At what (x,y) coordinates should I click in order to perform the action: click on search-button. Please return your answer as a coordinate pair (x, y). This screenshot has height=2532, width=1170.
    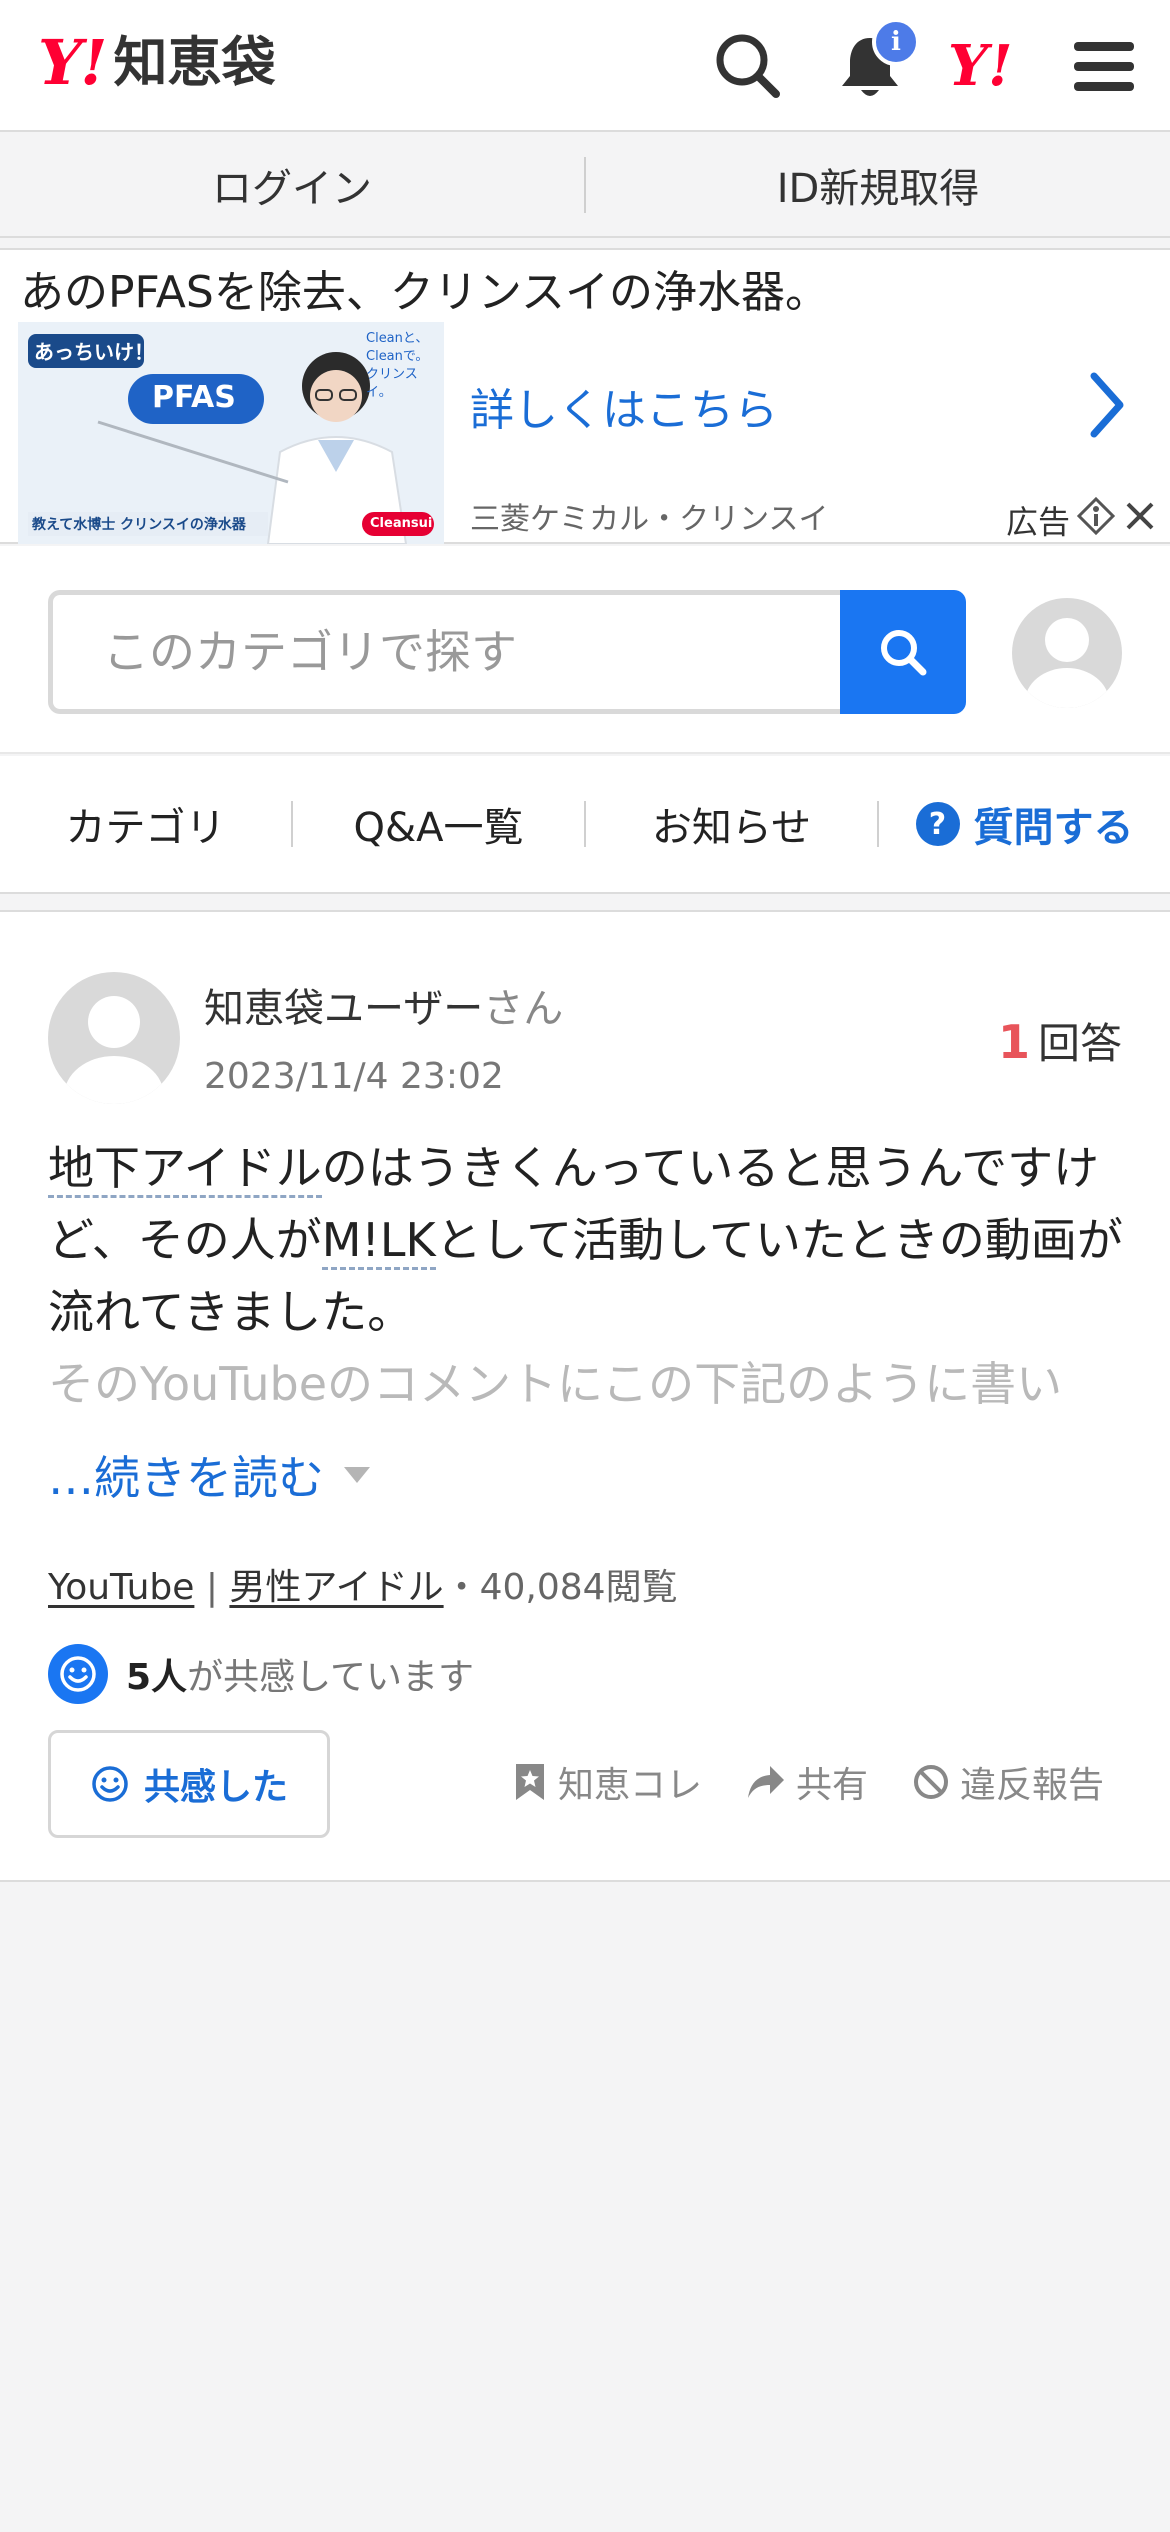
    Looking at the image, I should click on (903, 652).